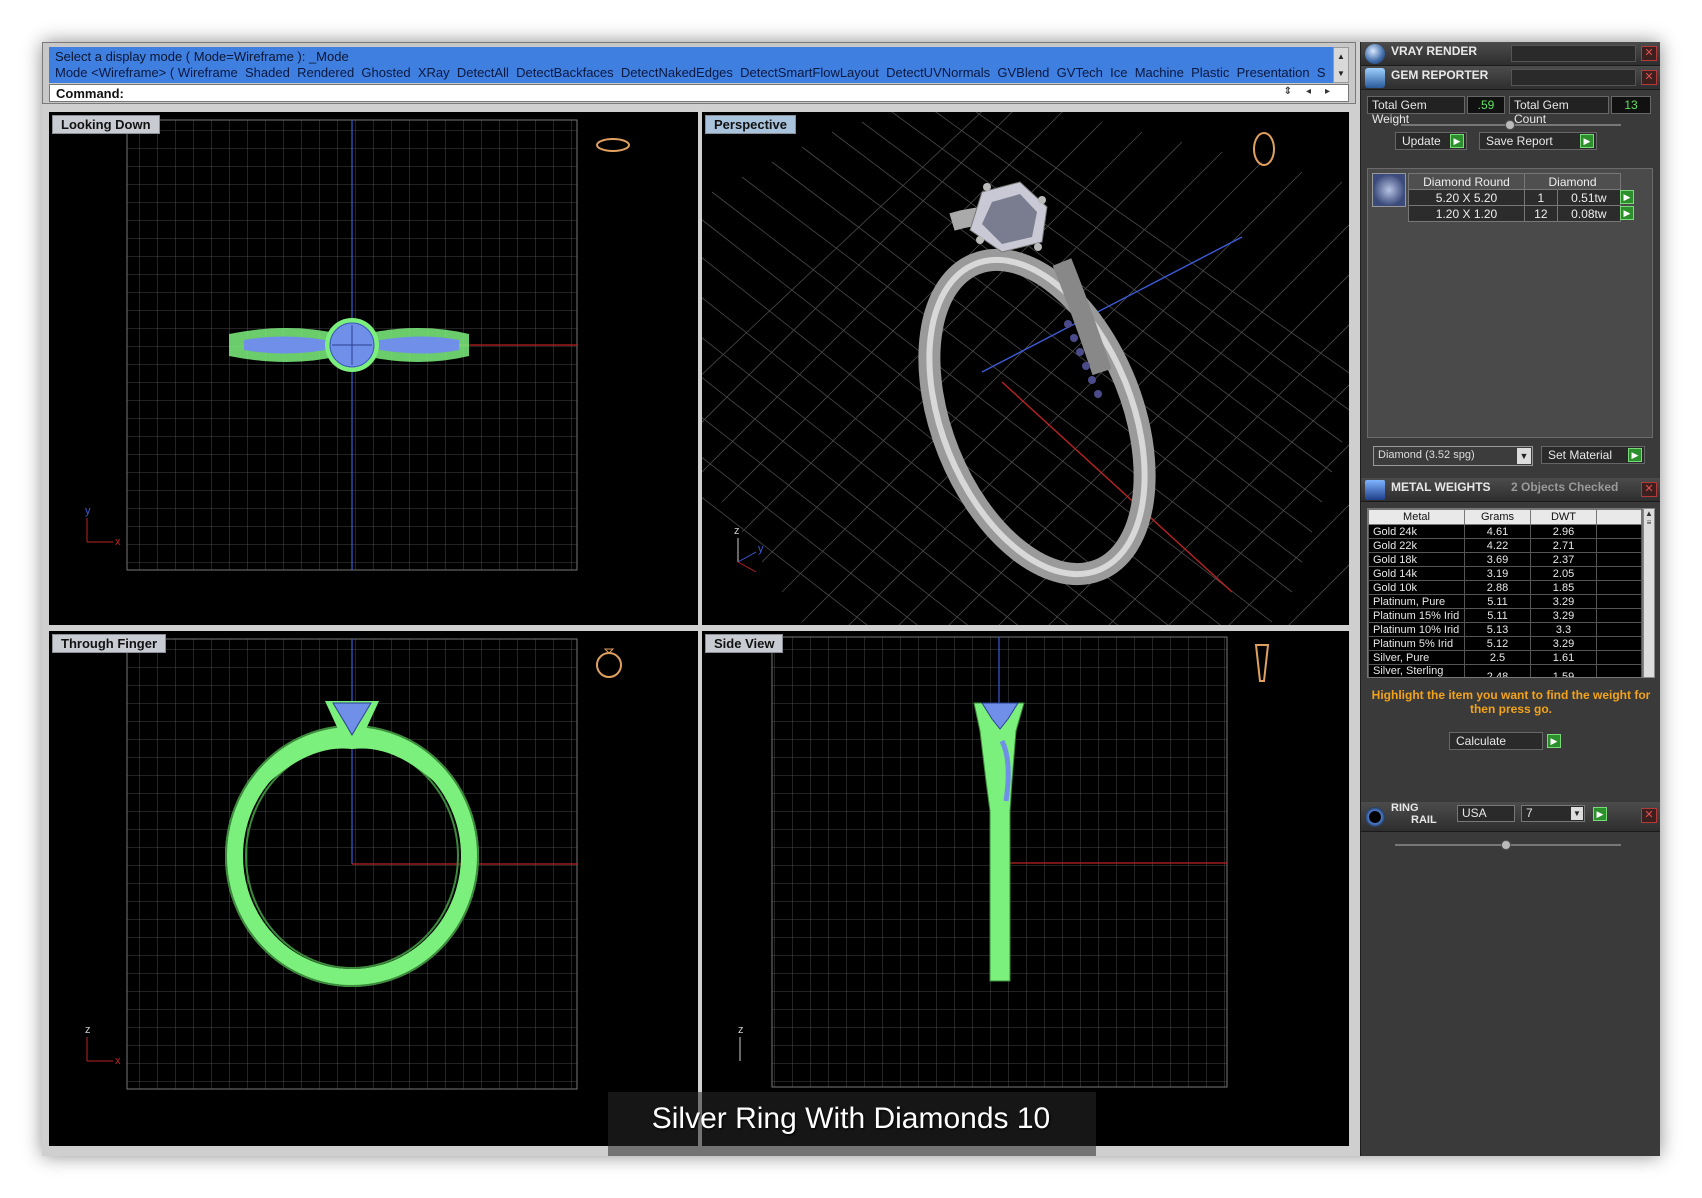  What do you see at coordinates (1414, 814) in the screenshot?
I see `ring-rail-title: RING RAIL` at bounding box center [1414, 814].